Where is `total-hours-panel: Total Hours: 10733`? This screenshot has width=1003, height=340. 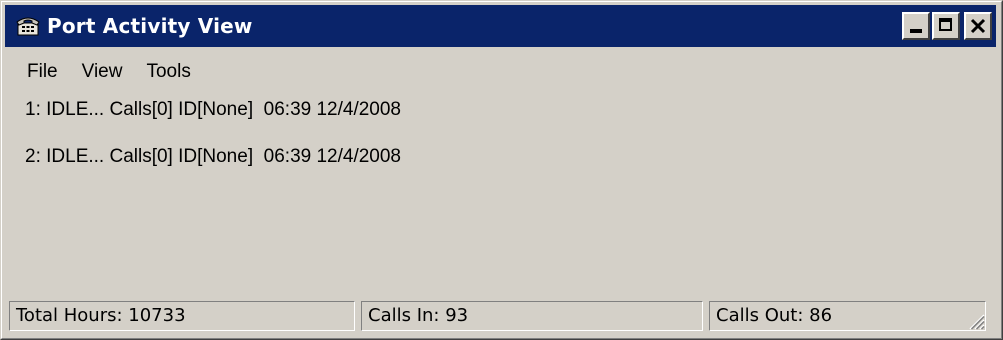 total-hours-panel: Total Hours: 10733 is located at coordinates (182, 316).